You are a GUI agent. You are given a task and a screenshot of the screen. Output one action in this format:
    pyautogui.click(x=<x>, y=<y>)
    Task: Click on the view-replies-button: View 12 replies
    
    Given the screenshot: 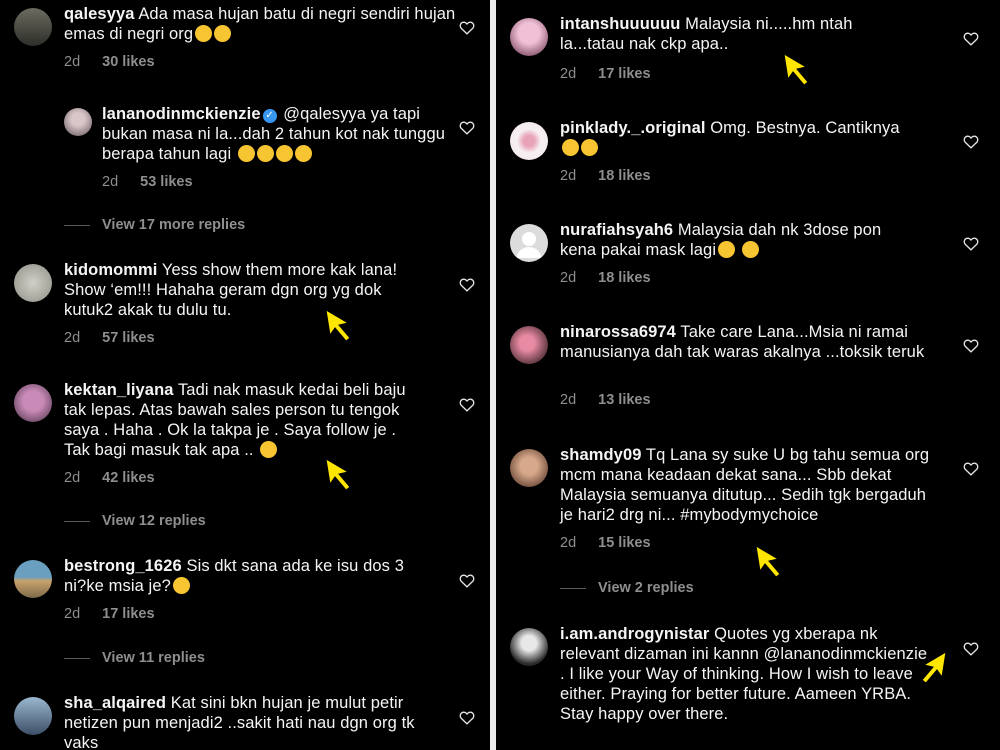 What is the action you would take?
    pyautogui.click(x=135, y=521)
    